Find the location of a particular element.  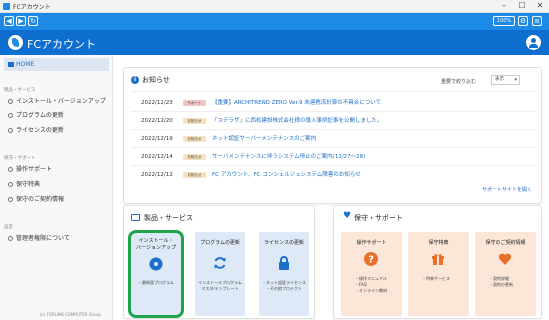

tile-program-update: プログラムの更新 インストールプログラム マスタ/テンプレート is located at coordinates (220, 274).